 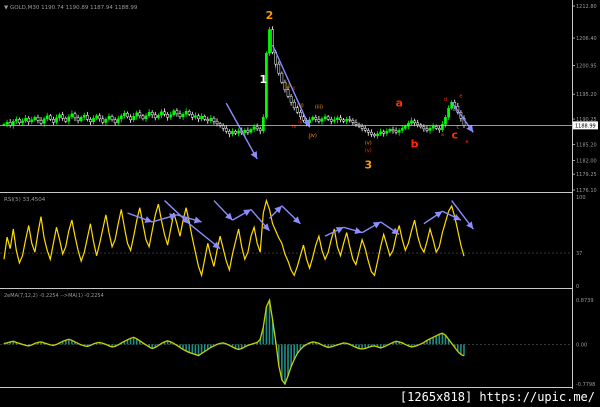 I want to click on wave-sublabel: e, so click(x=467, y=142).